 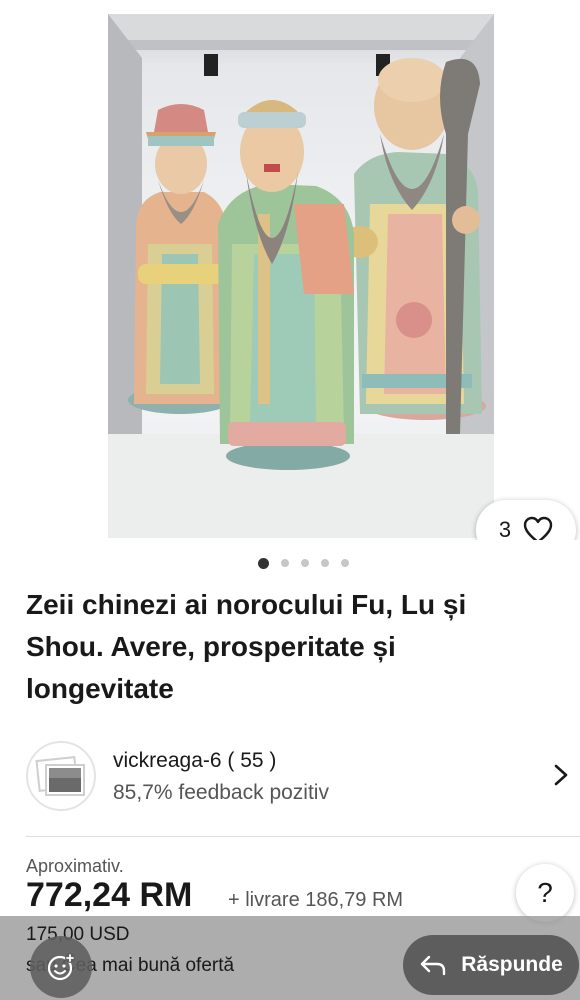 What do you see at coordinates (545, 893) in the screenshot?
I see `help-button: ?` at bounding box center [545, 893].